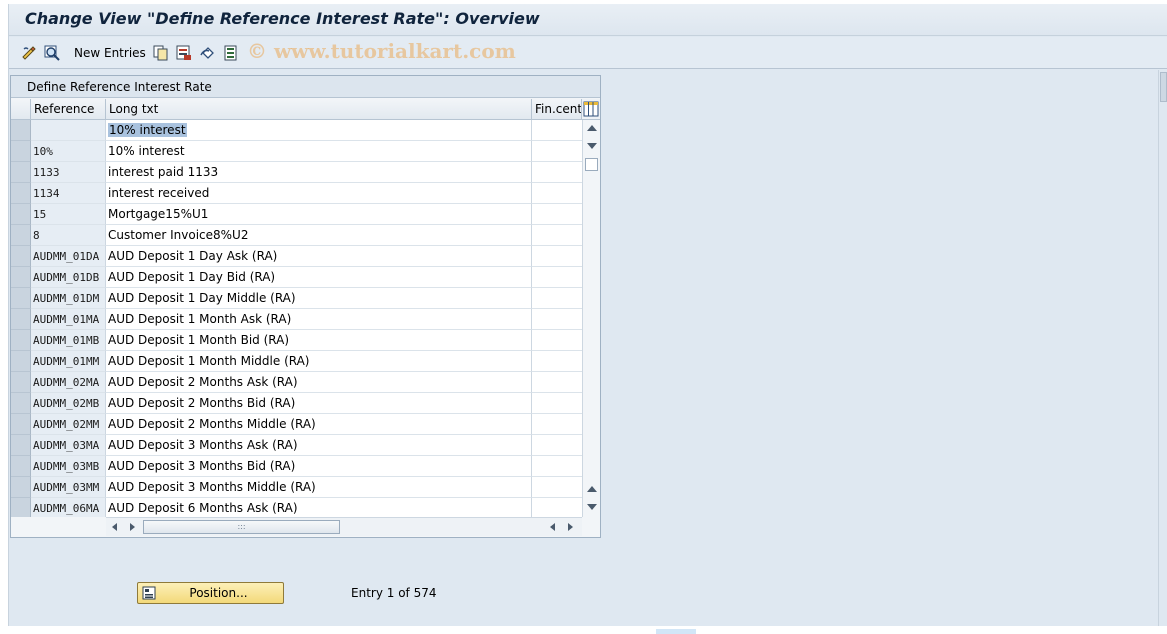  I want to click on cell-reference: AUDMM_01MB, so click(68, 340).